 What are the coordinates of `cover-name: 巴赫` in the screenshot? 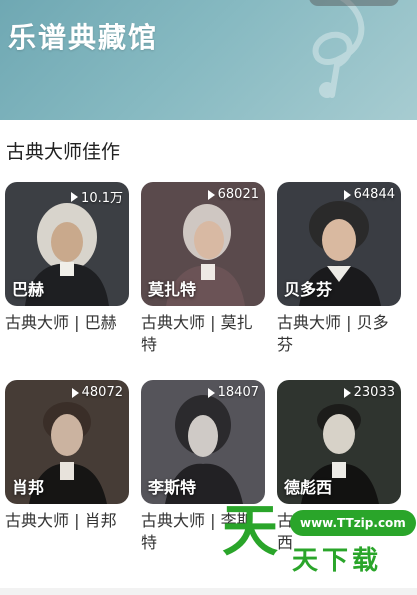 It's located at (28, 289).